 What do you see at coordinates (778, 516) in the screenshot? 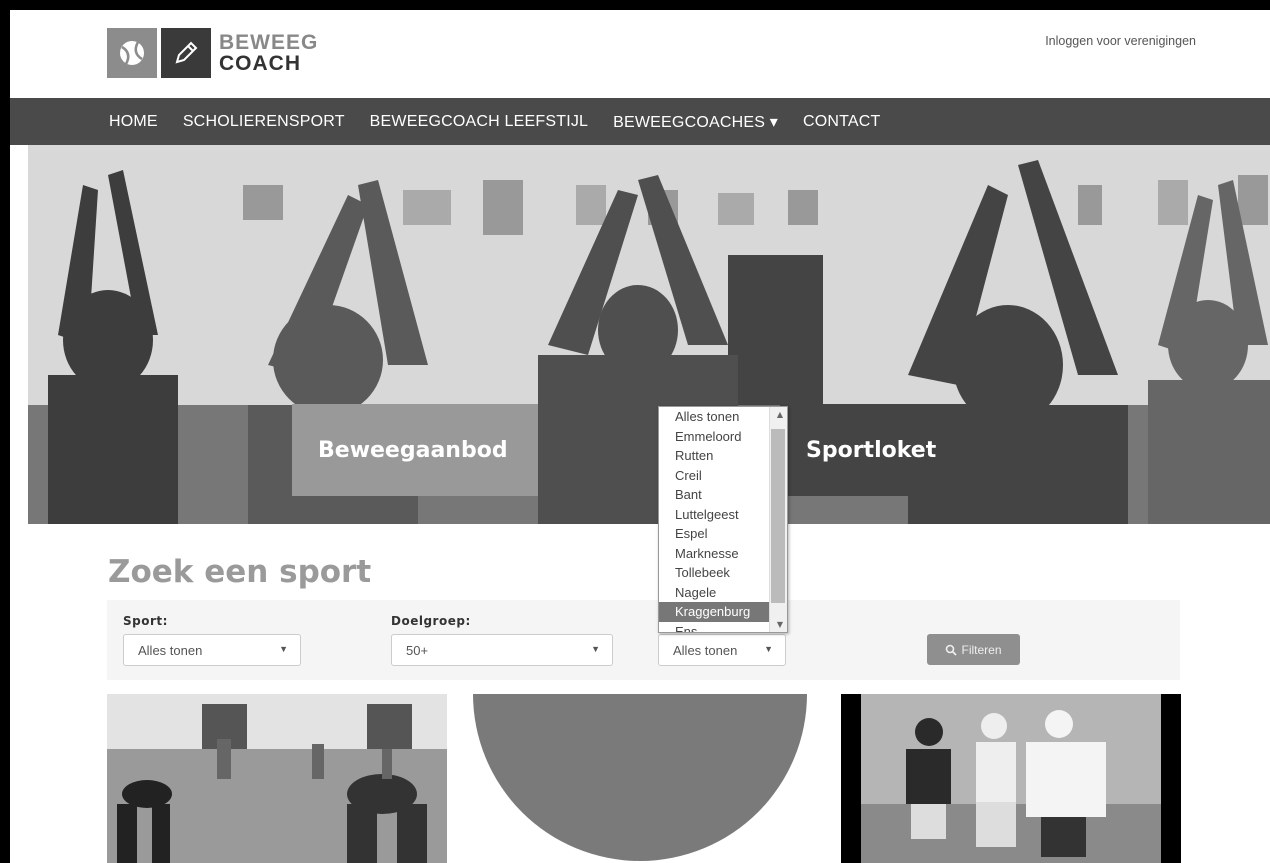
I see `scroll-thumb` at bounding box center [778, 516].